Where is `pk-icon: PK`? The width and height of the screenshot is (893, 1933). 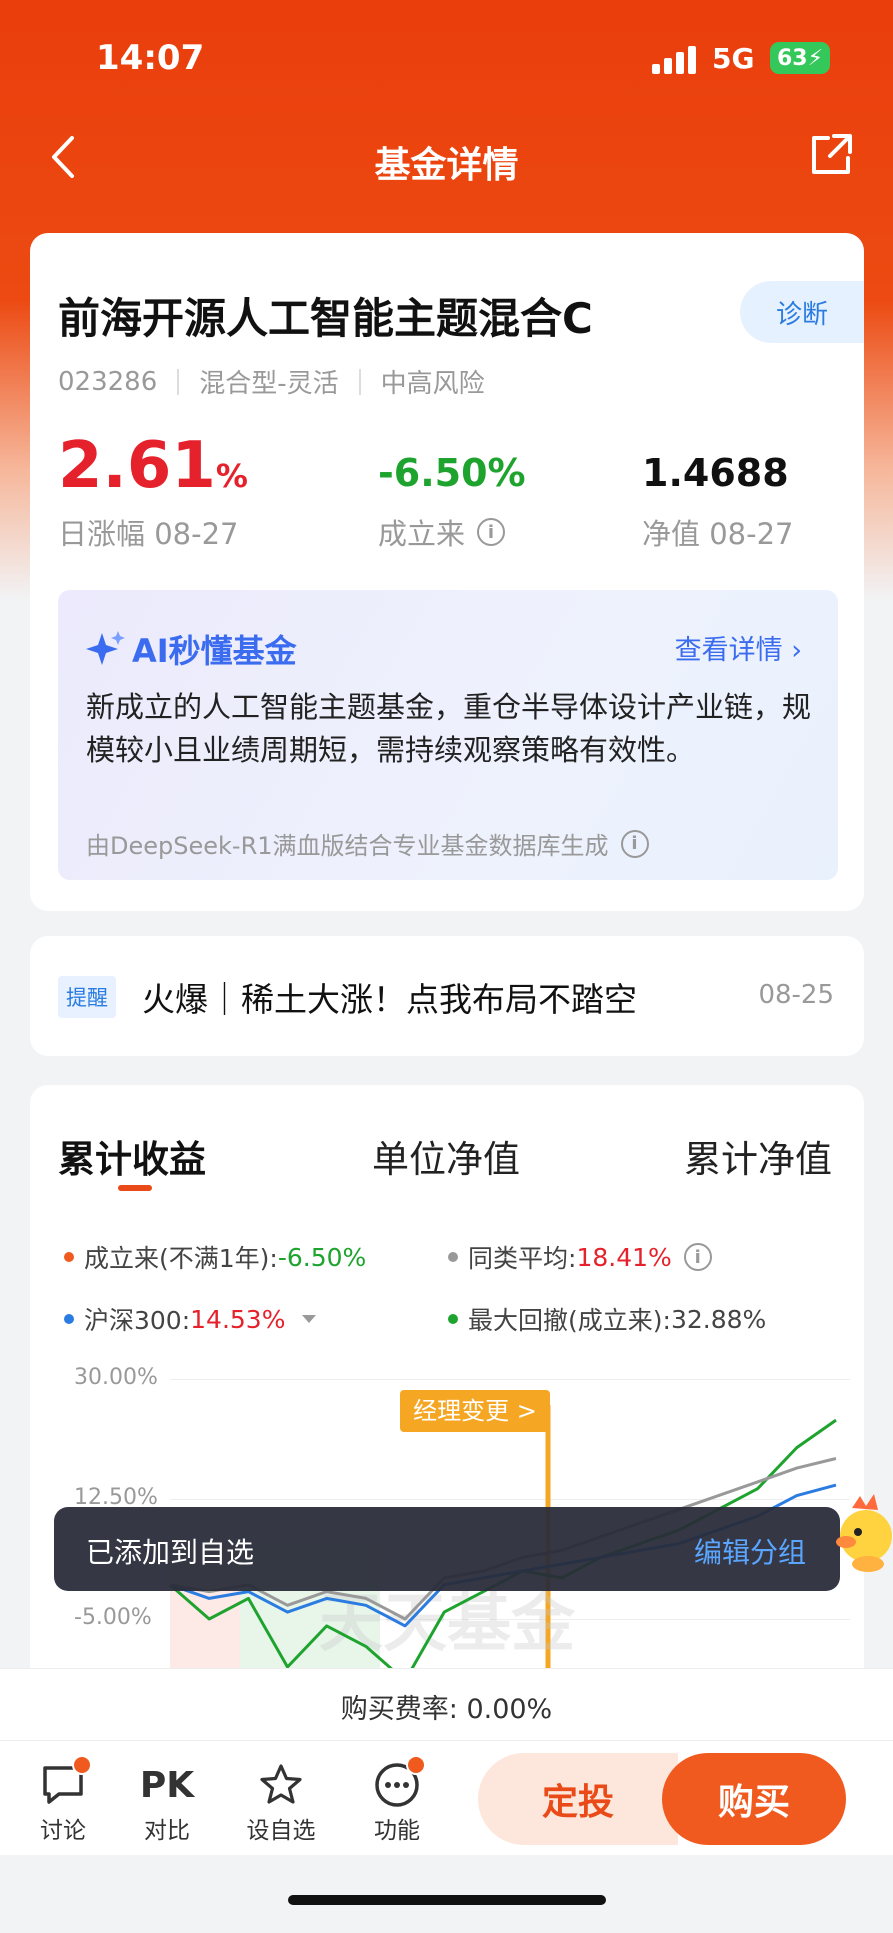 pk-icon: PK is located at coordinates (167, 1785).